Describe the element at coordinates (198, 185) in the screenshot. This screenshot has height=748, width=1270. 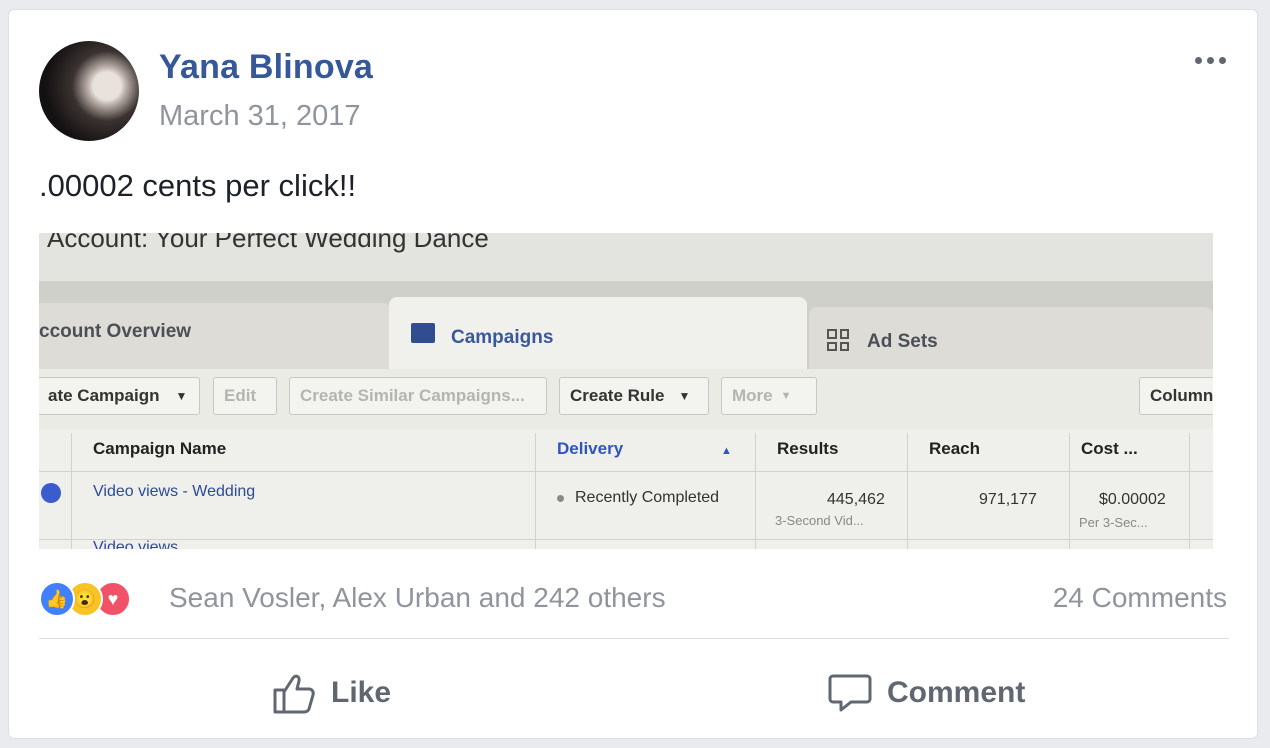
I see `post-text: .00002 cents per click!!` at that location.